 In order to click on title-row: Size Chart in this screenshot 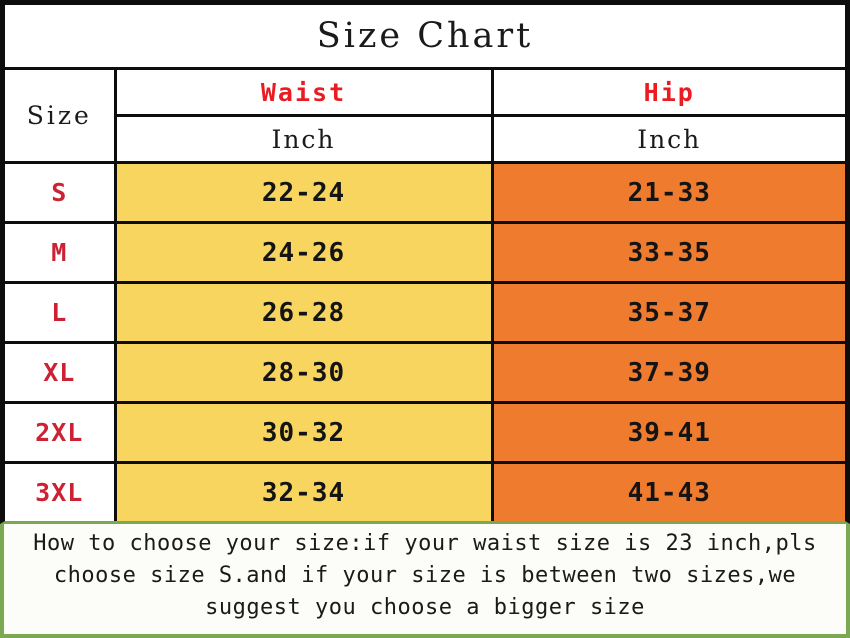, I will do `click(425, 37)`.